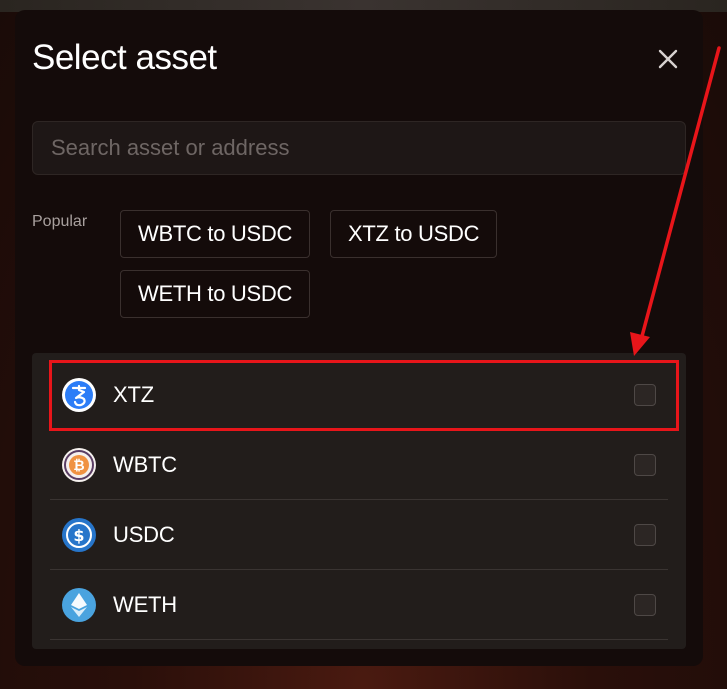  What do you see at coordinates (79, 605) in the screenshot?
I see `weth-icon` at bounding box center [79, 605].